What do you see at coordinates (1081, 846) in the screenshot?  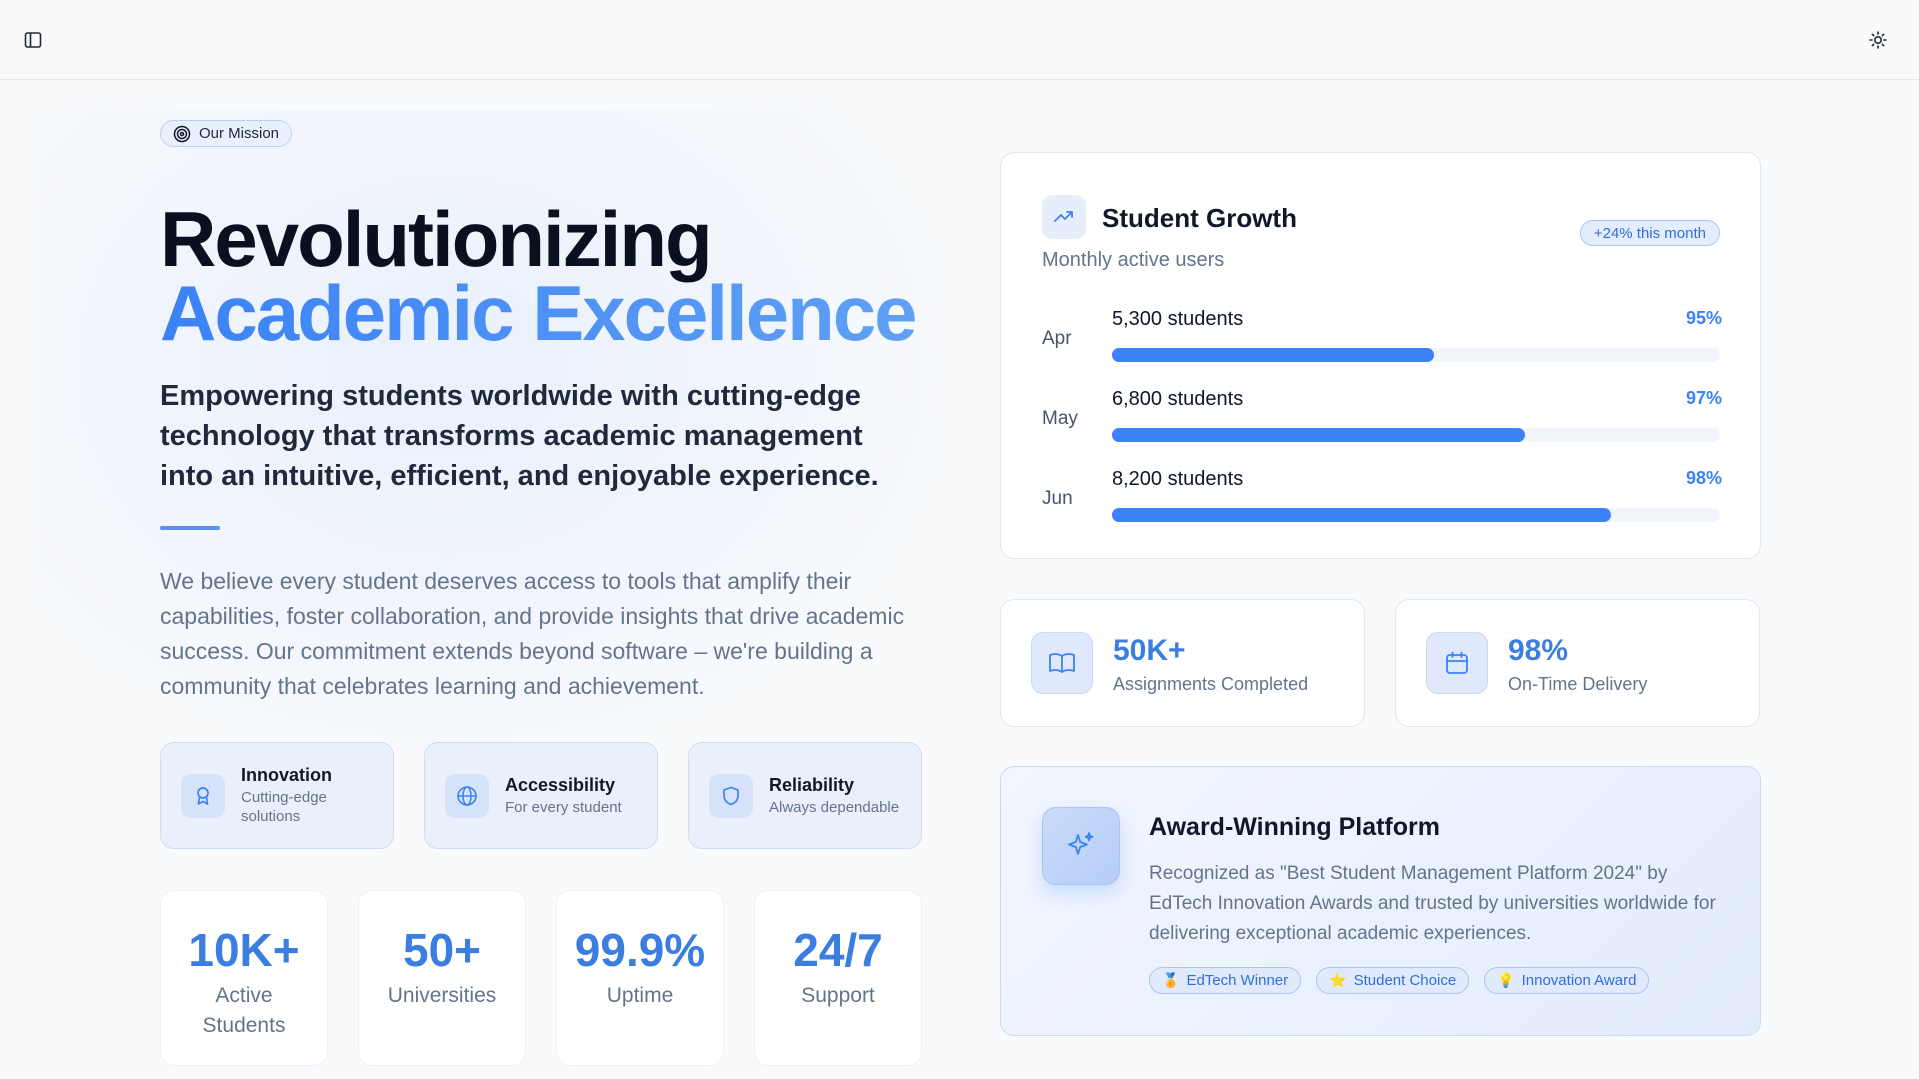 I see `sparkles-icon` at bounding box center [1081, 846].